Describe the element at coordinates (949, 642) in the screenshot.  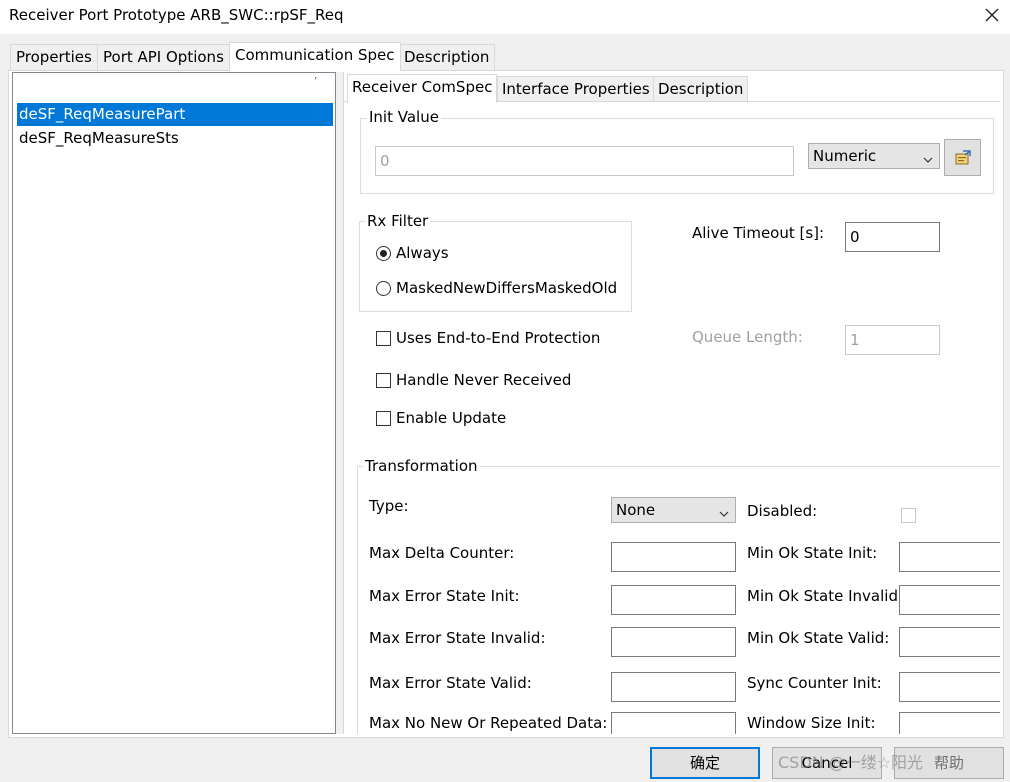
I see `min-ok-state-valid-input` at that location.